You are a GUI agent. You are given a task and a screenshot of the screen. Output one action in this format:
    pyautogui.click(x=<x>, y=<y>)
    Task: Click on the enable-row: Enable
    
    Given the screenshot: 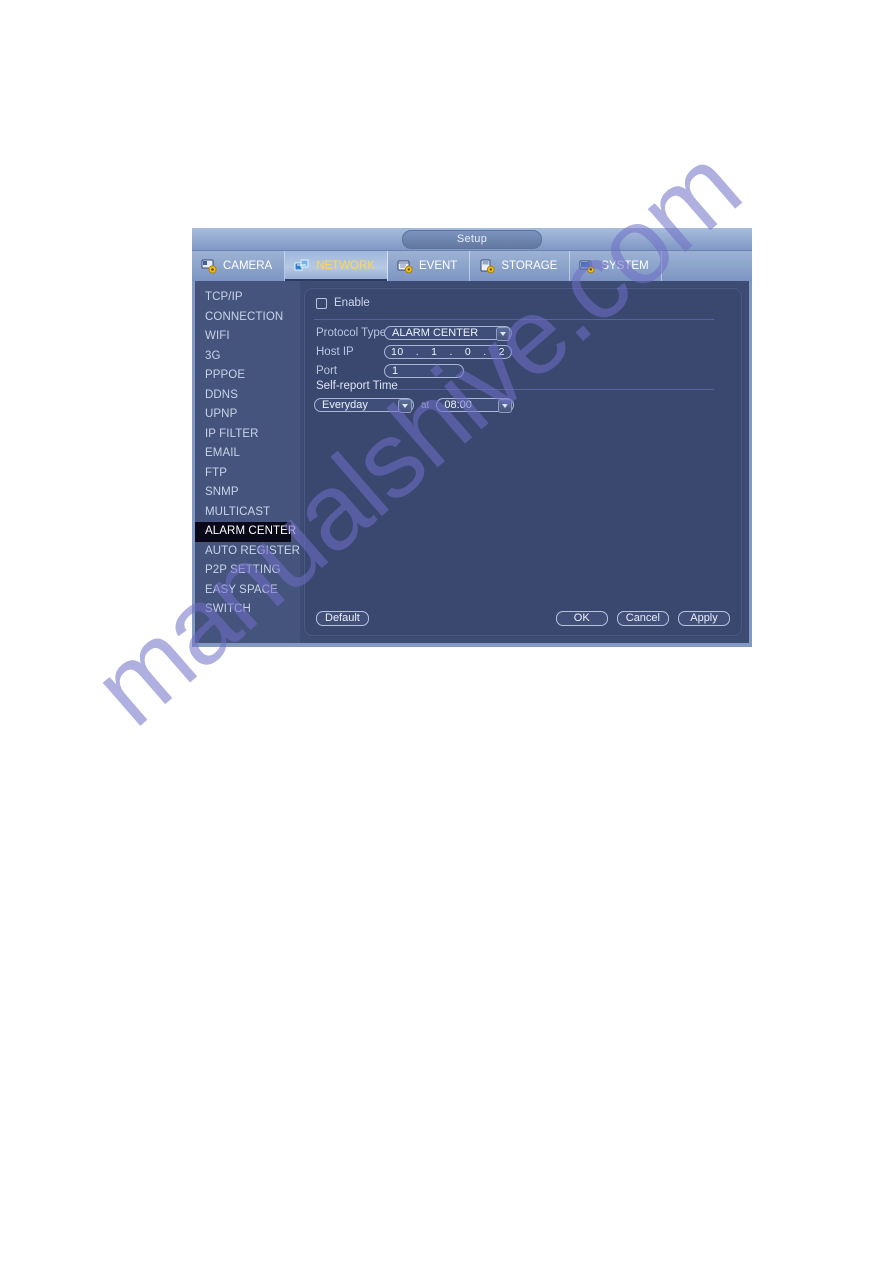 What is the action you would take?
    pyautogui.click(x=343, y=303)
    